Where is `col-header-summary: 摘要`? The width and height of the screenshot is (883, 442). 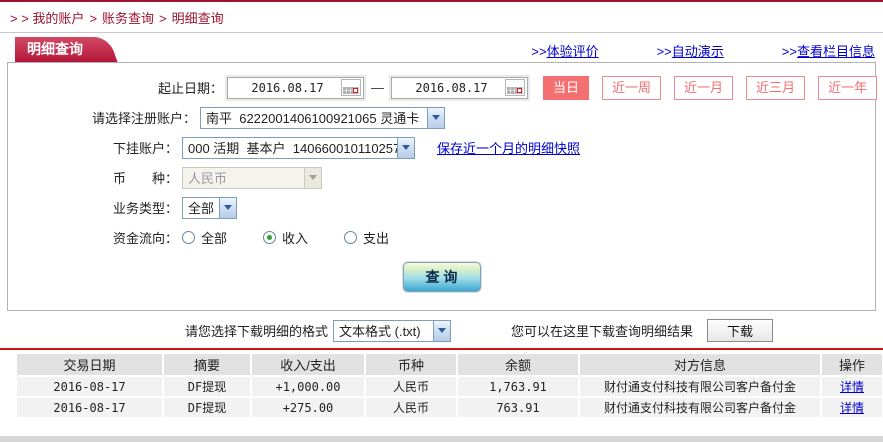
col-header-summary: 摘要 is located at coordinates (207, 364).